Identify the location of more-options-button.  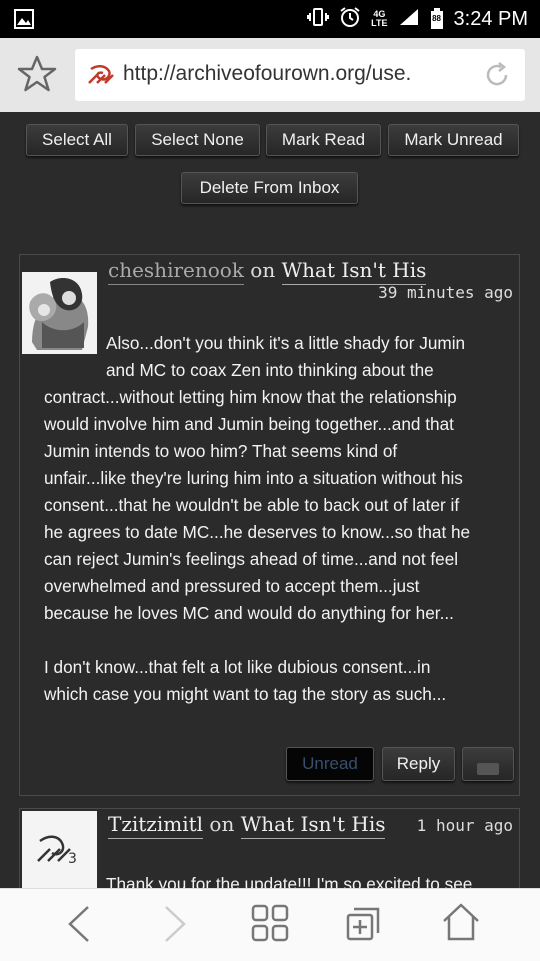
(488, 764).